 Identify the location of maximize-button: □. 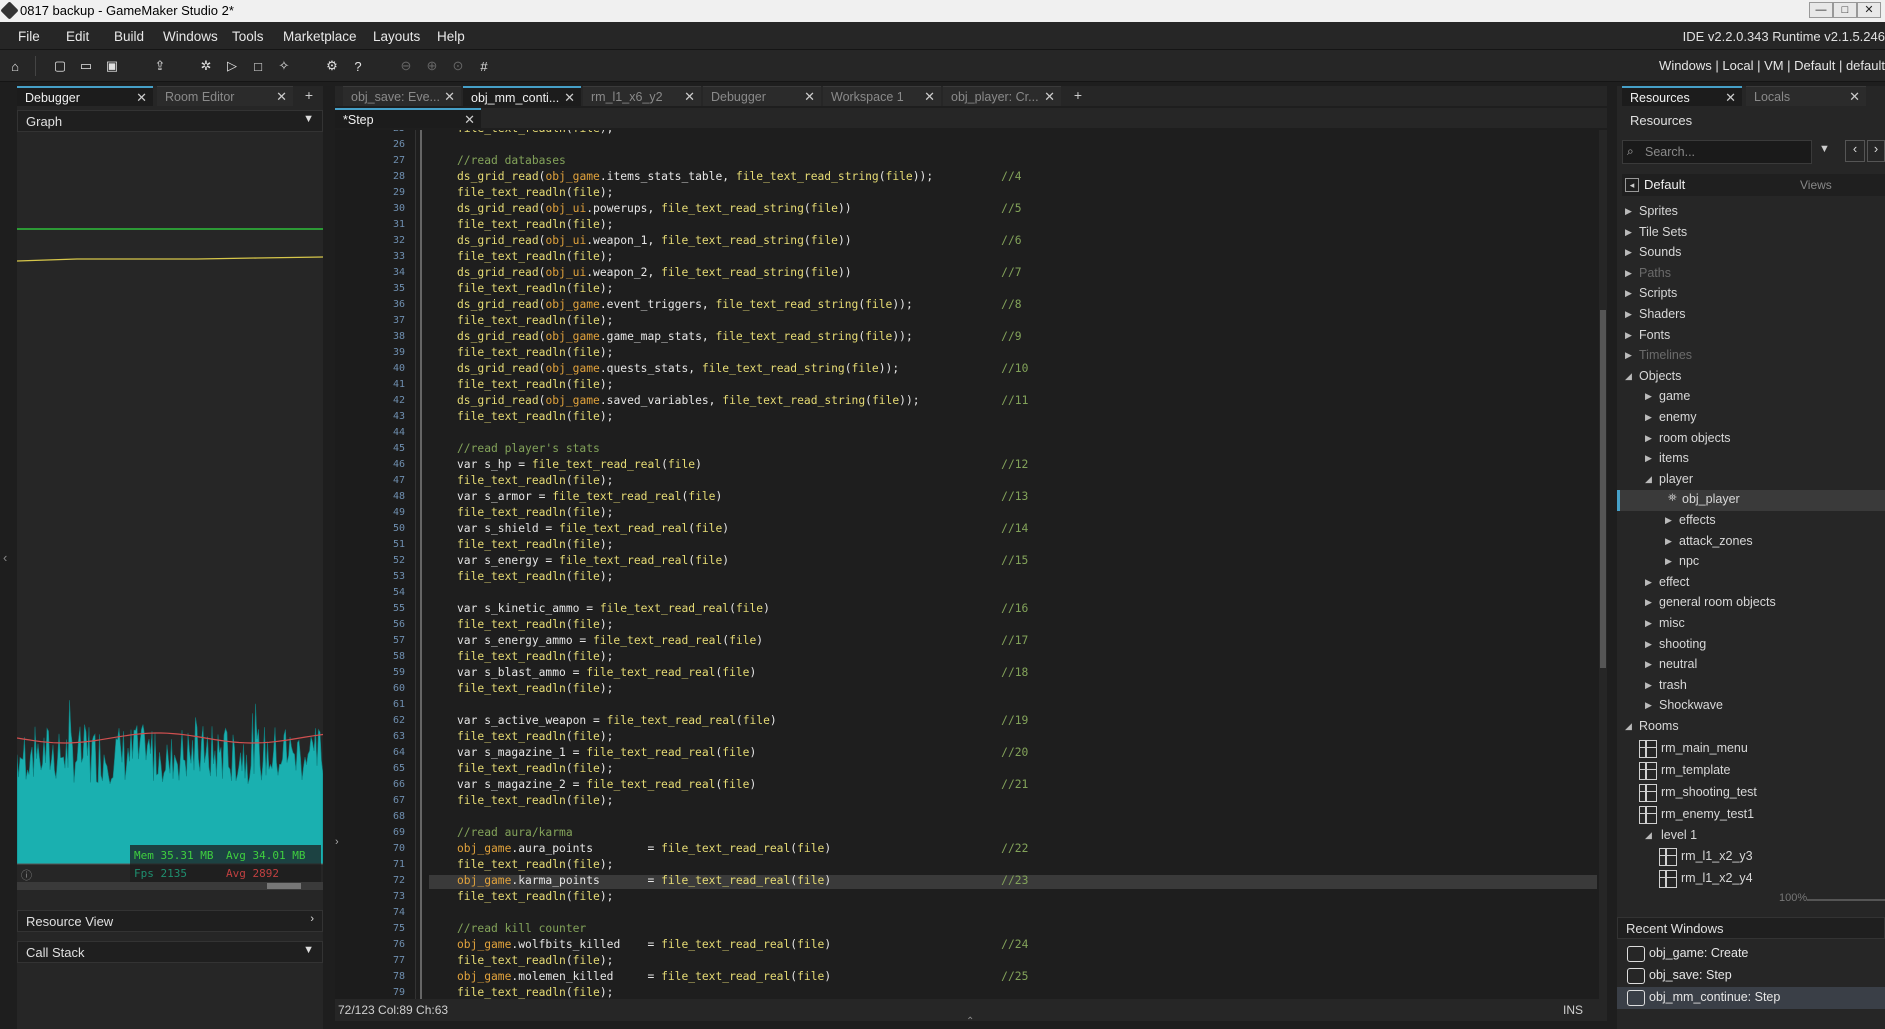
(1845, 10).